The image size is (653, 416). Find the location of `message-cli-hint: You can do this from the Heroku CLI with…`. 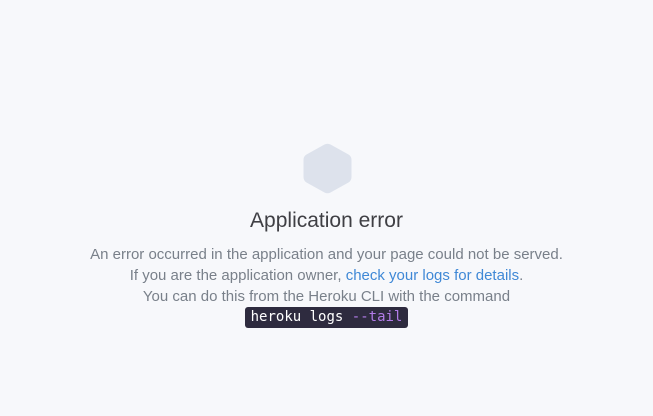

message-cli-hint: You can do this from the Heroku CLI with… is located at coordinates (326, 296).